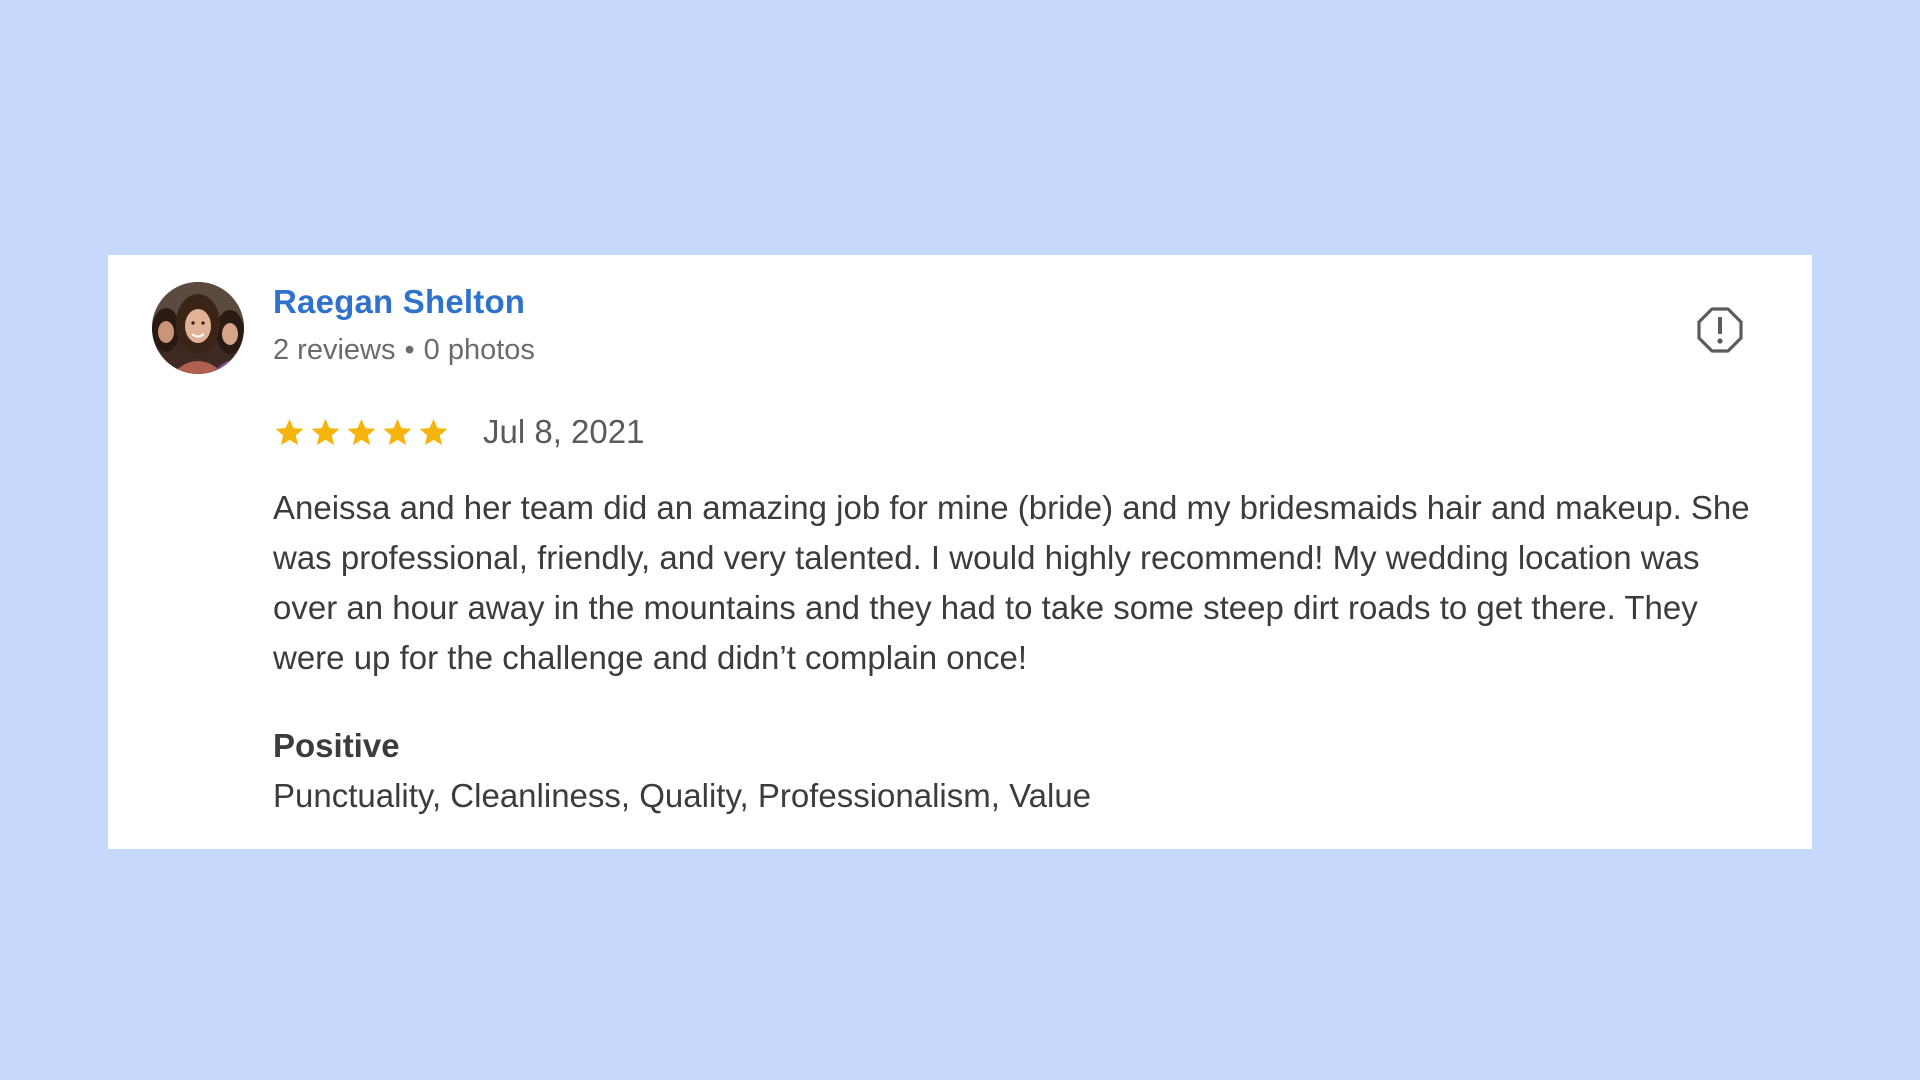 The image size is (1920, 1080). What do you see at coordinates (336, 745) in the screenshot?
I see `attributes-heading: Positive` at bounding box center [336, 745].